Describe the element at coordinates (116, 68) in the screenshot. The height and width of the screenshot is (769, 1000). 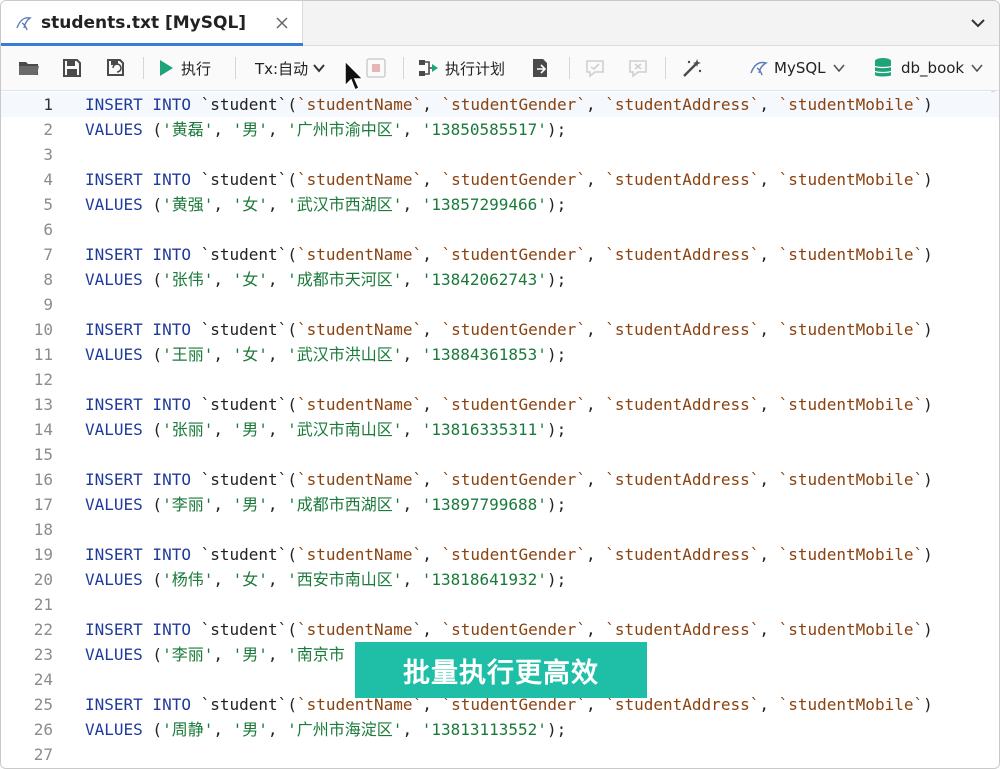
I see `save-all-button` at that location.